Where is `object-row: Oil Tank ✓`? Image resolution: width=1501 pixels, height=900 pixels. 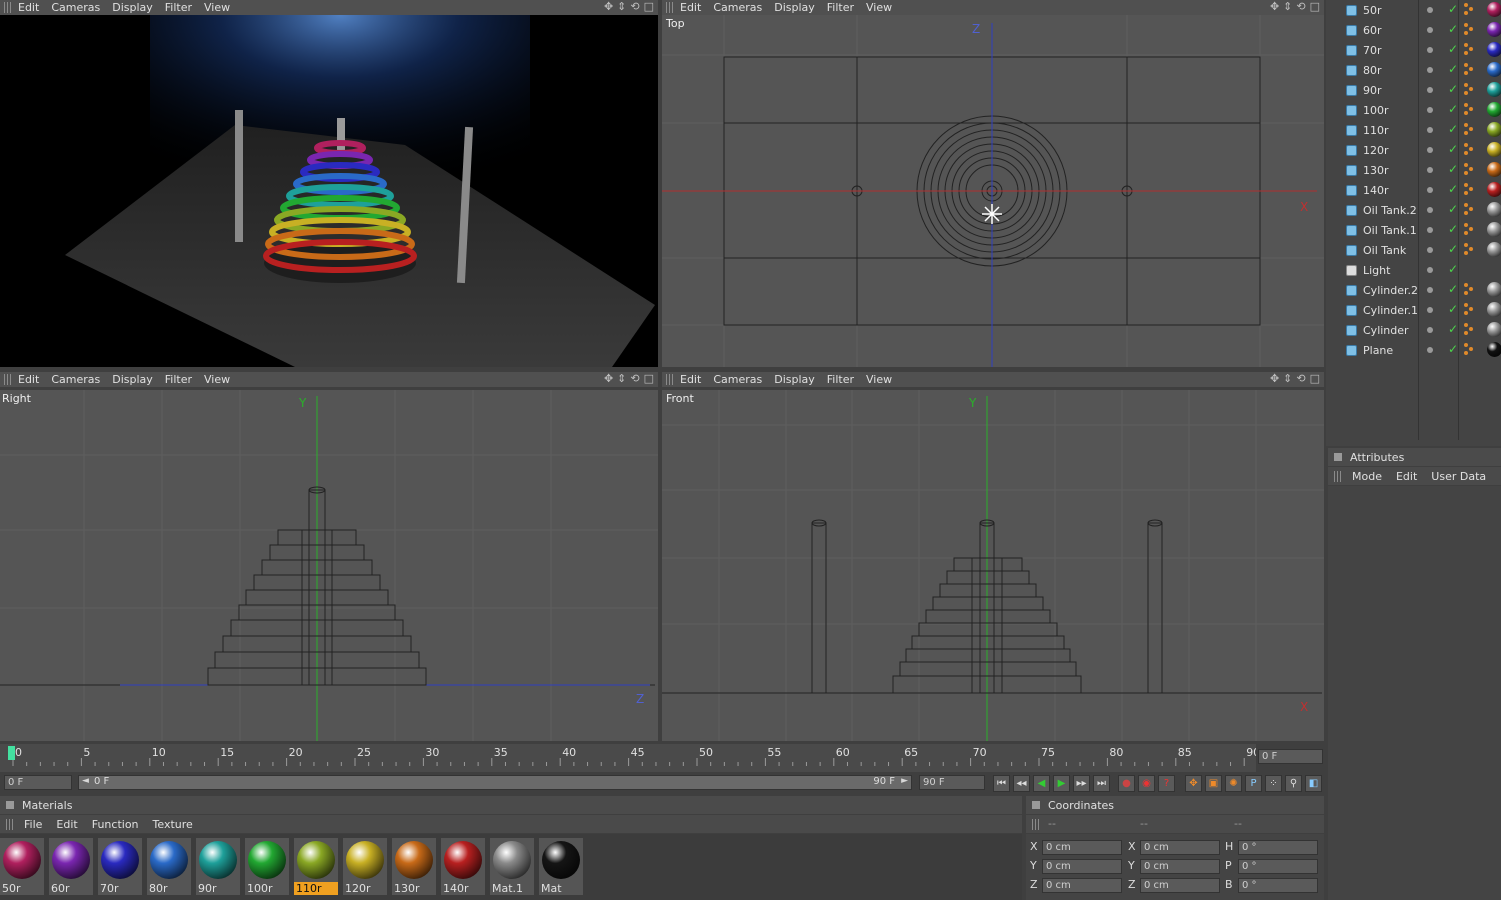 object-row: Oil Tank ✓ is located at coordinates (1415, 250).